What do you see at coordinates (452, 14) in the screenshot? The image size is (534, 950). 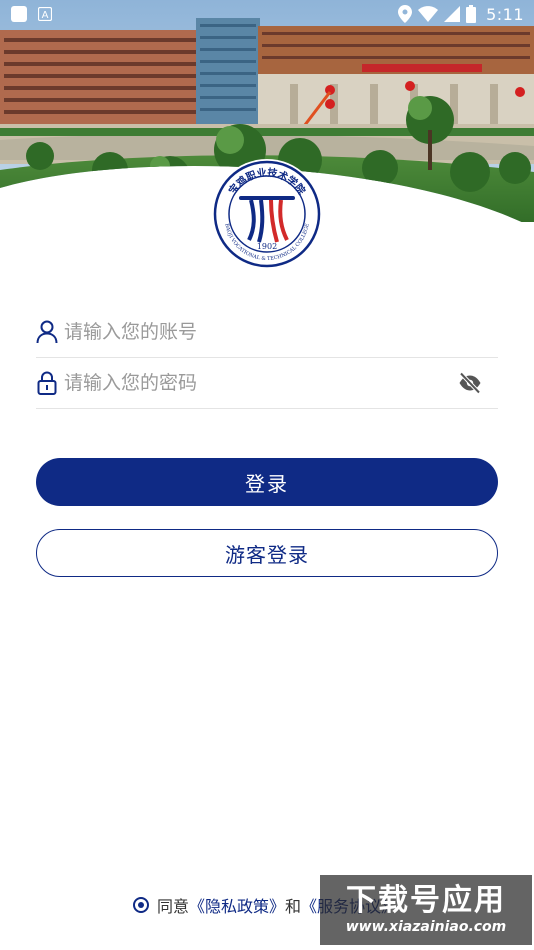 I see `cellular-signal-icon` at bounding box center [452, 14].